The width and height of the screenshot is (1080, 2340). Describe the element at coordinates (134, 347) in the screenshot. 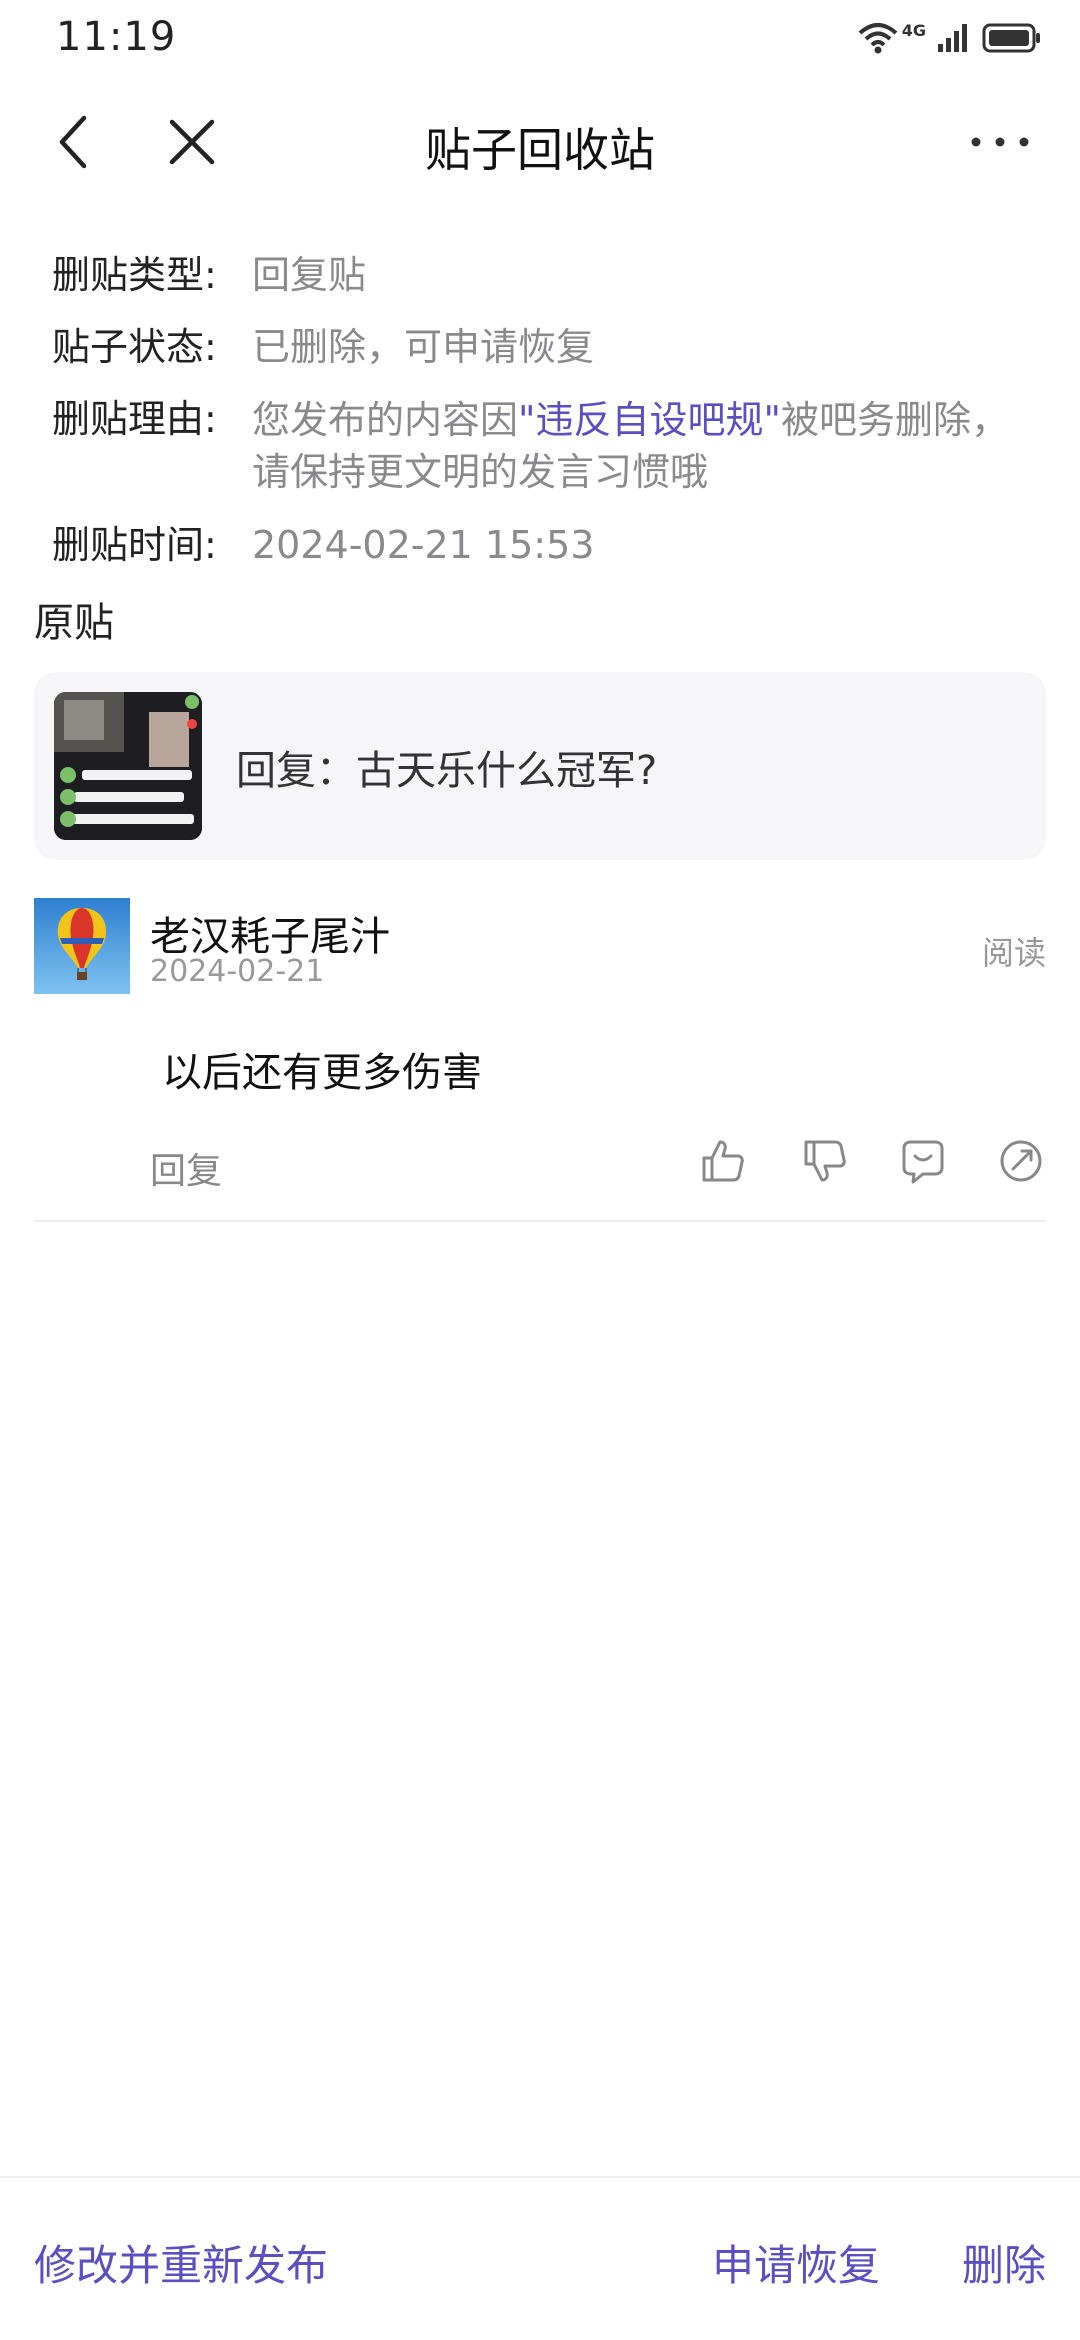

I see `info-label: 贴子状态:` at that location.